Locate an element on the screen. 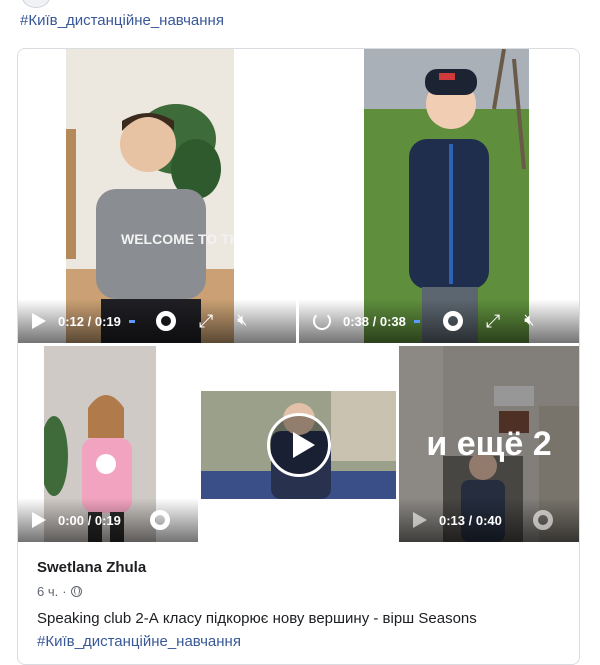 Image resolution: width=600 pixels, height=665 pixels. post-time: 6 ч. is located at coordinates (47, 591).